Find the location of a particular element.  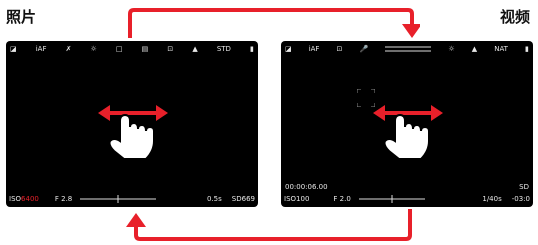

aperture-value: F 2.0 is located at coordinates (342, 199).